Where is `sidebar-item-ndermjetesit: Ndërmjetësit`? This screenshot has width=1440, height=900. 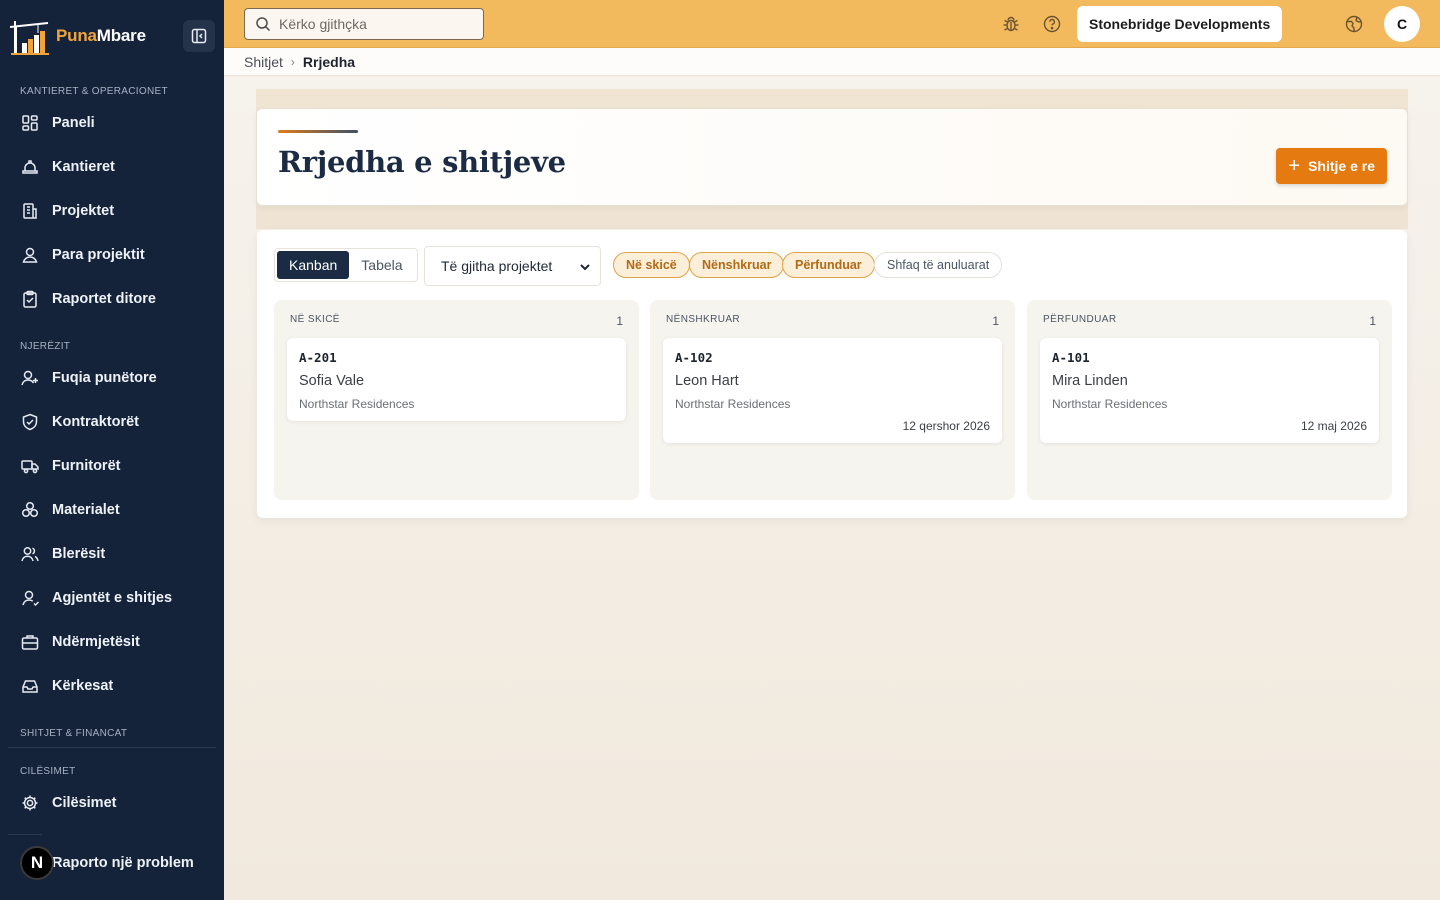 sidebar-item-ndermjetesit: Ndërmjetësit is located at coordinates (115, 642).